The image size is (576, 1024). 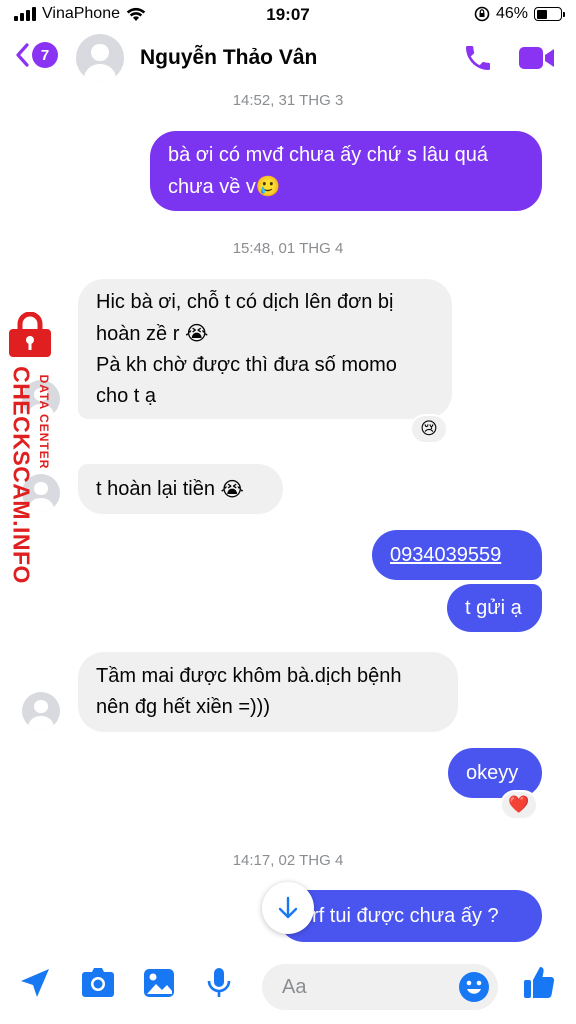 I want to click on timestamp: 14:52, 31 THG 3, so click(x=288, y=100).